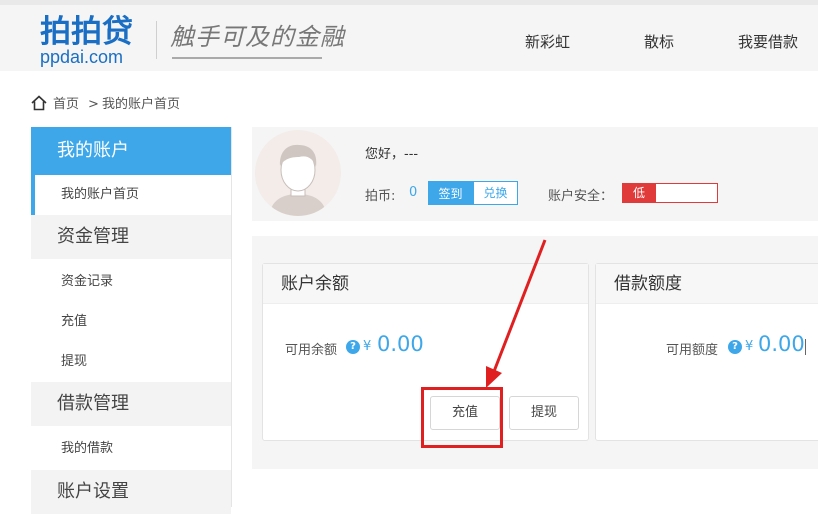 Image resolution: width=818 pixels, height=514 pixels. Describe the element at coordinates (519, 307) in the screenshot. I see `annotation-arrow-line` at that location.